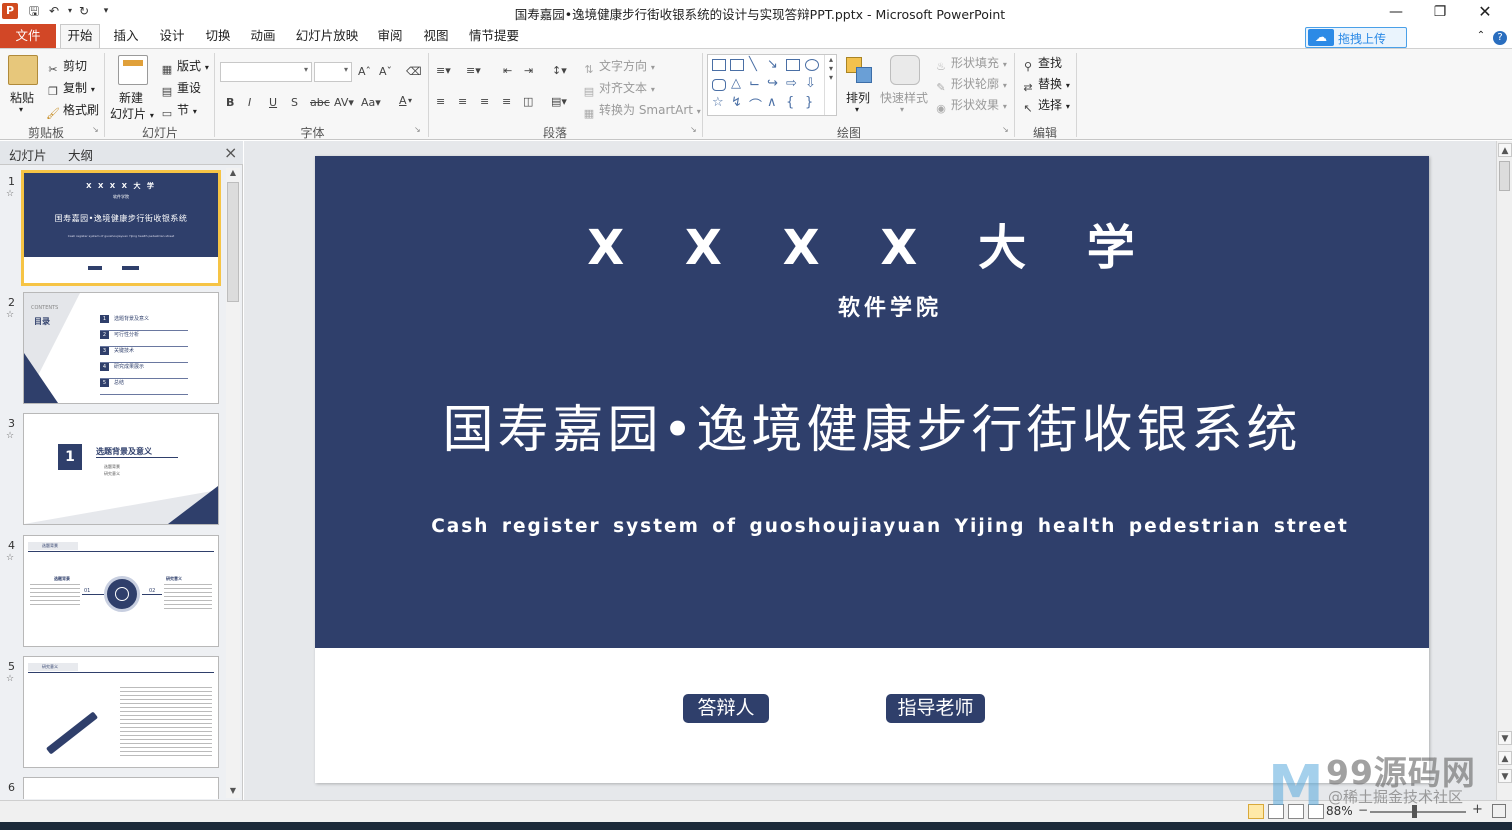 The image size is (1512, 830). What do you see at coordinates (72, 111) in the screenshot?
I see `format-painter-button: 🖌 格式刷` at bounding box center [72, 111].